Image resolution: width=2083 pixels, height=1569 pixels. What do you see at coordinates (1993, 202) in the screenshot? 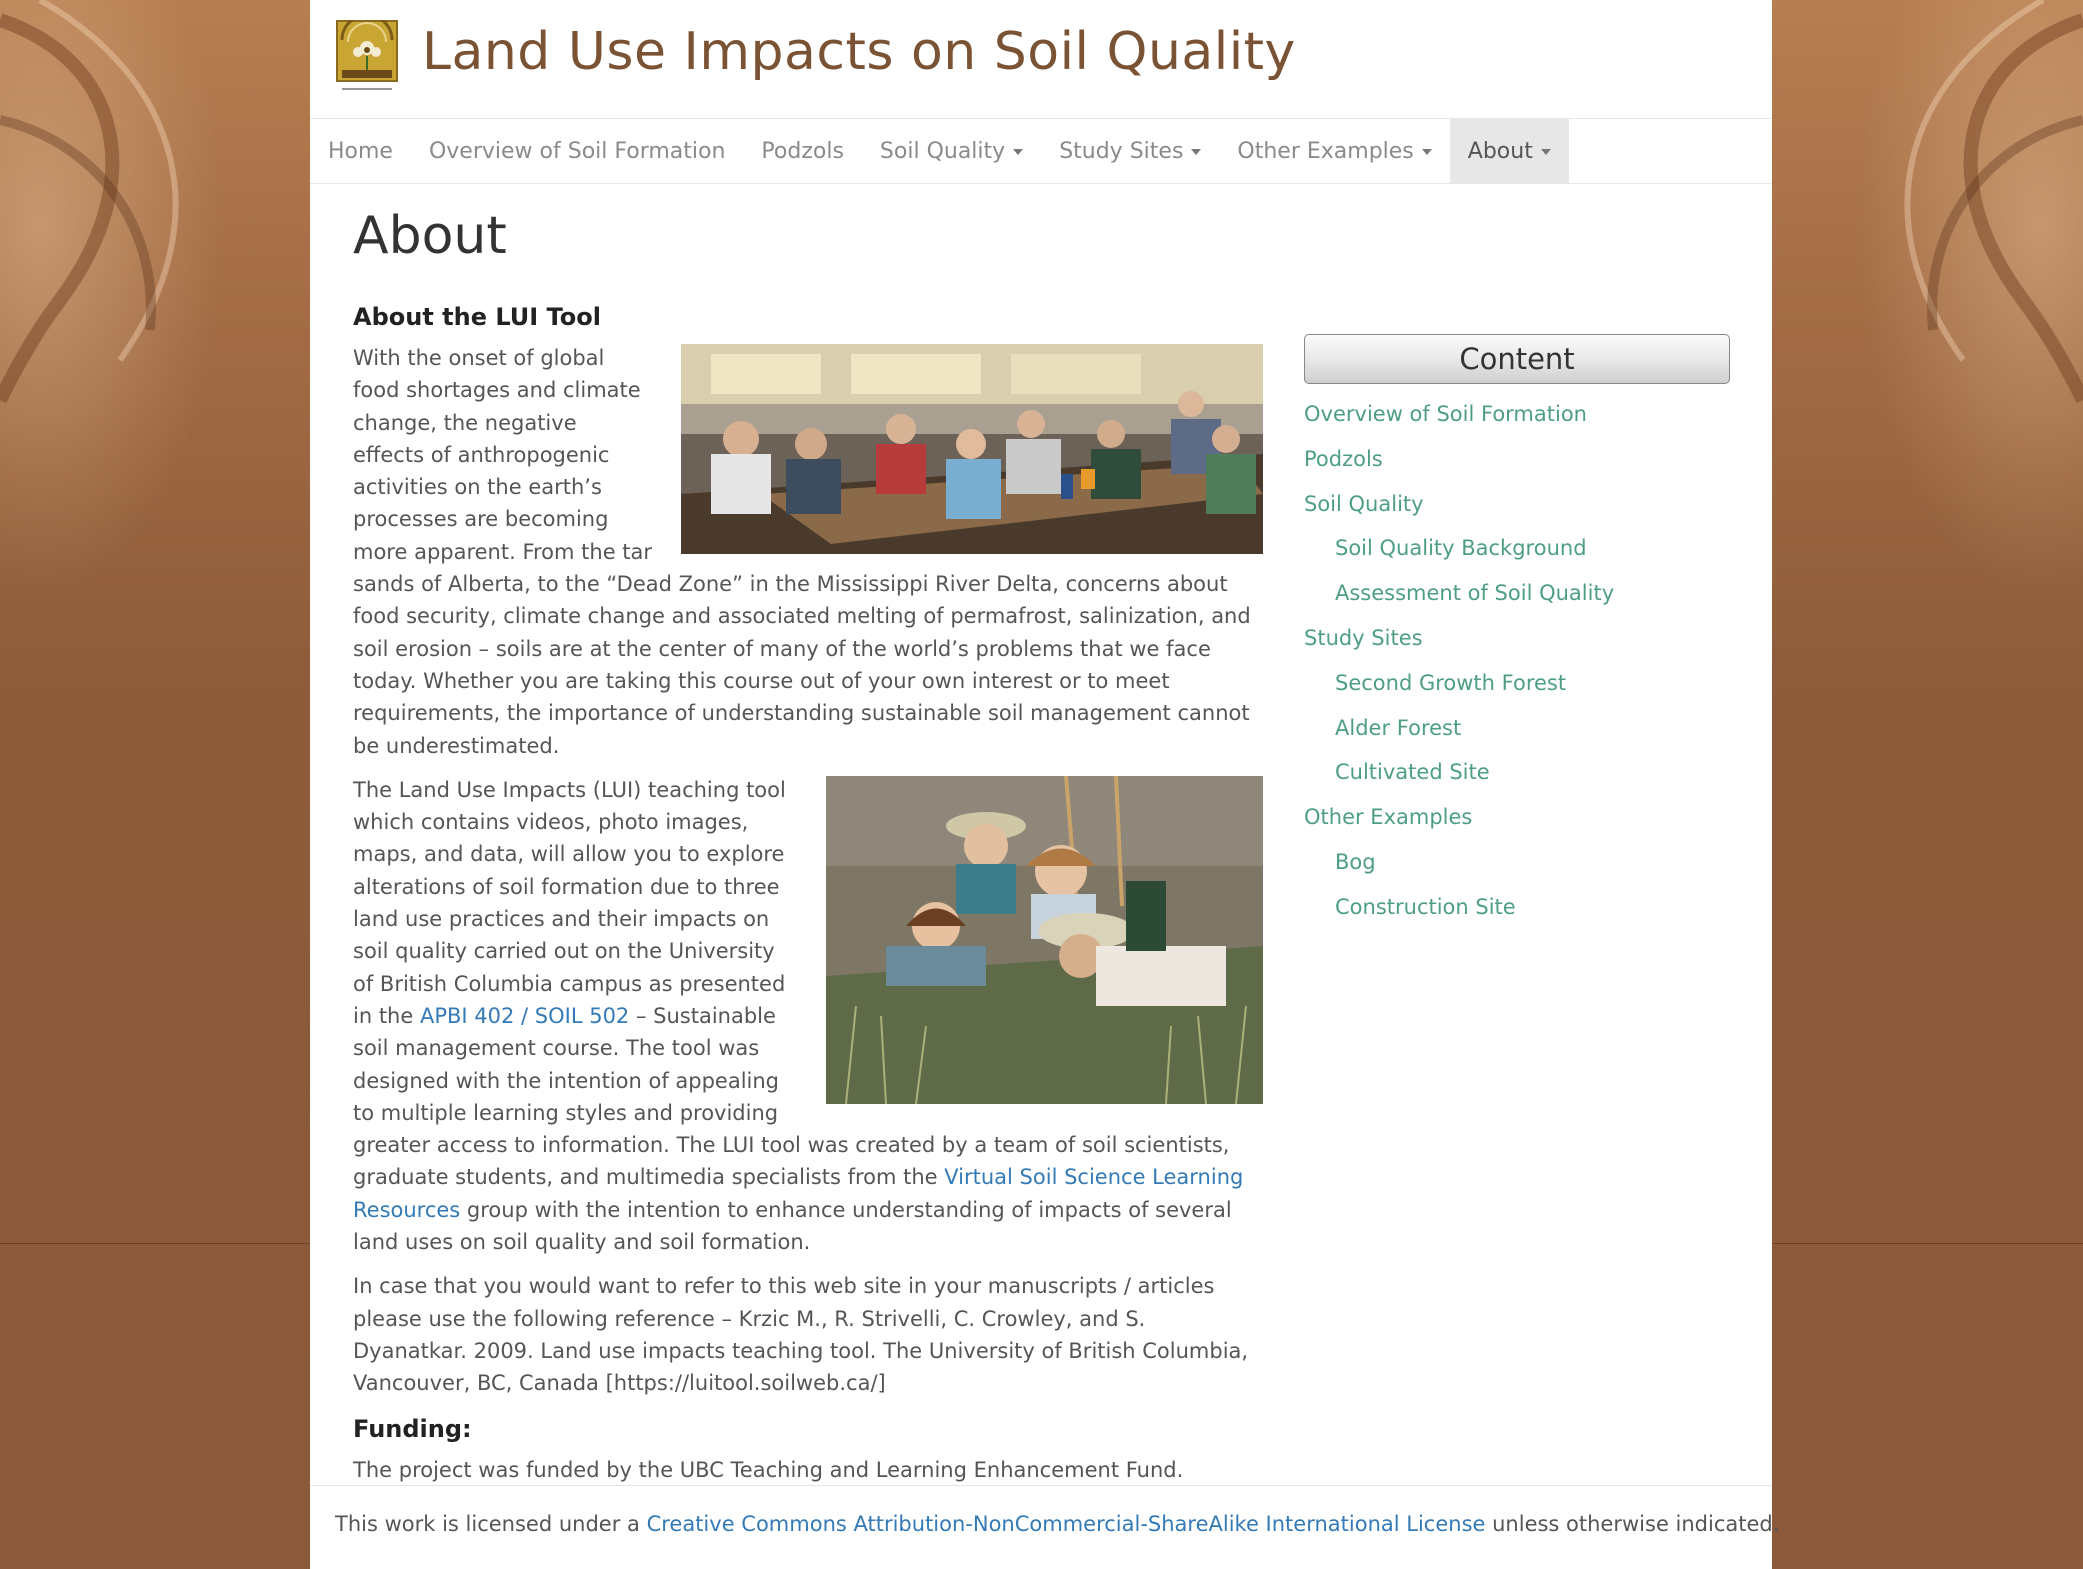
I see `decorative-swirl-right` at bounding box center [1993, 202].